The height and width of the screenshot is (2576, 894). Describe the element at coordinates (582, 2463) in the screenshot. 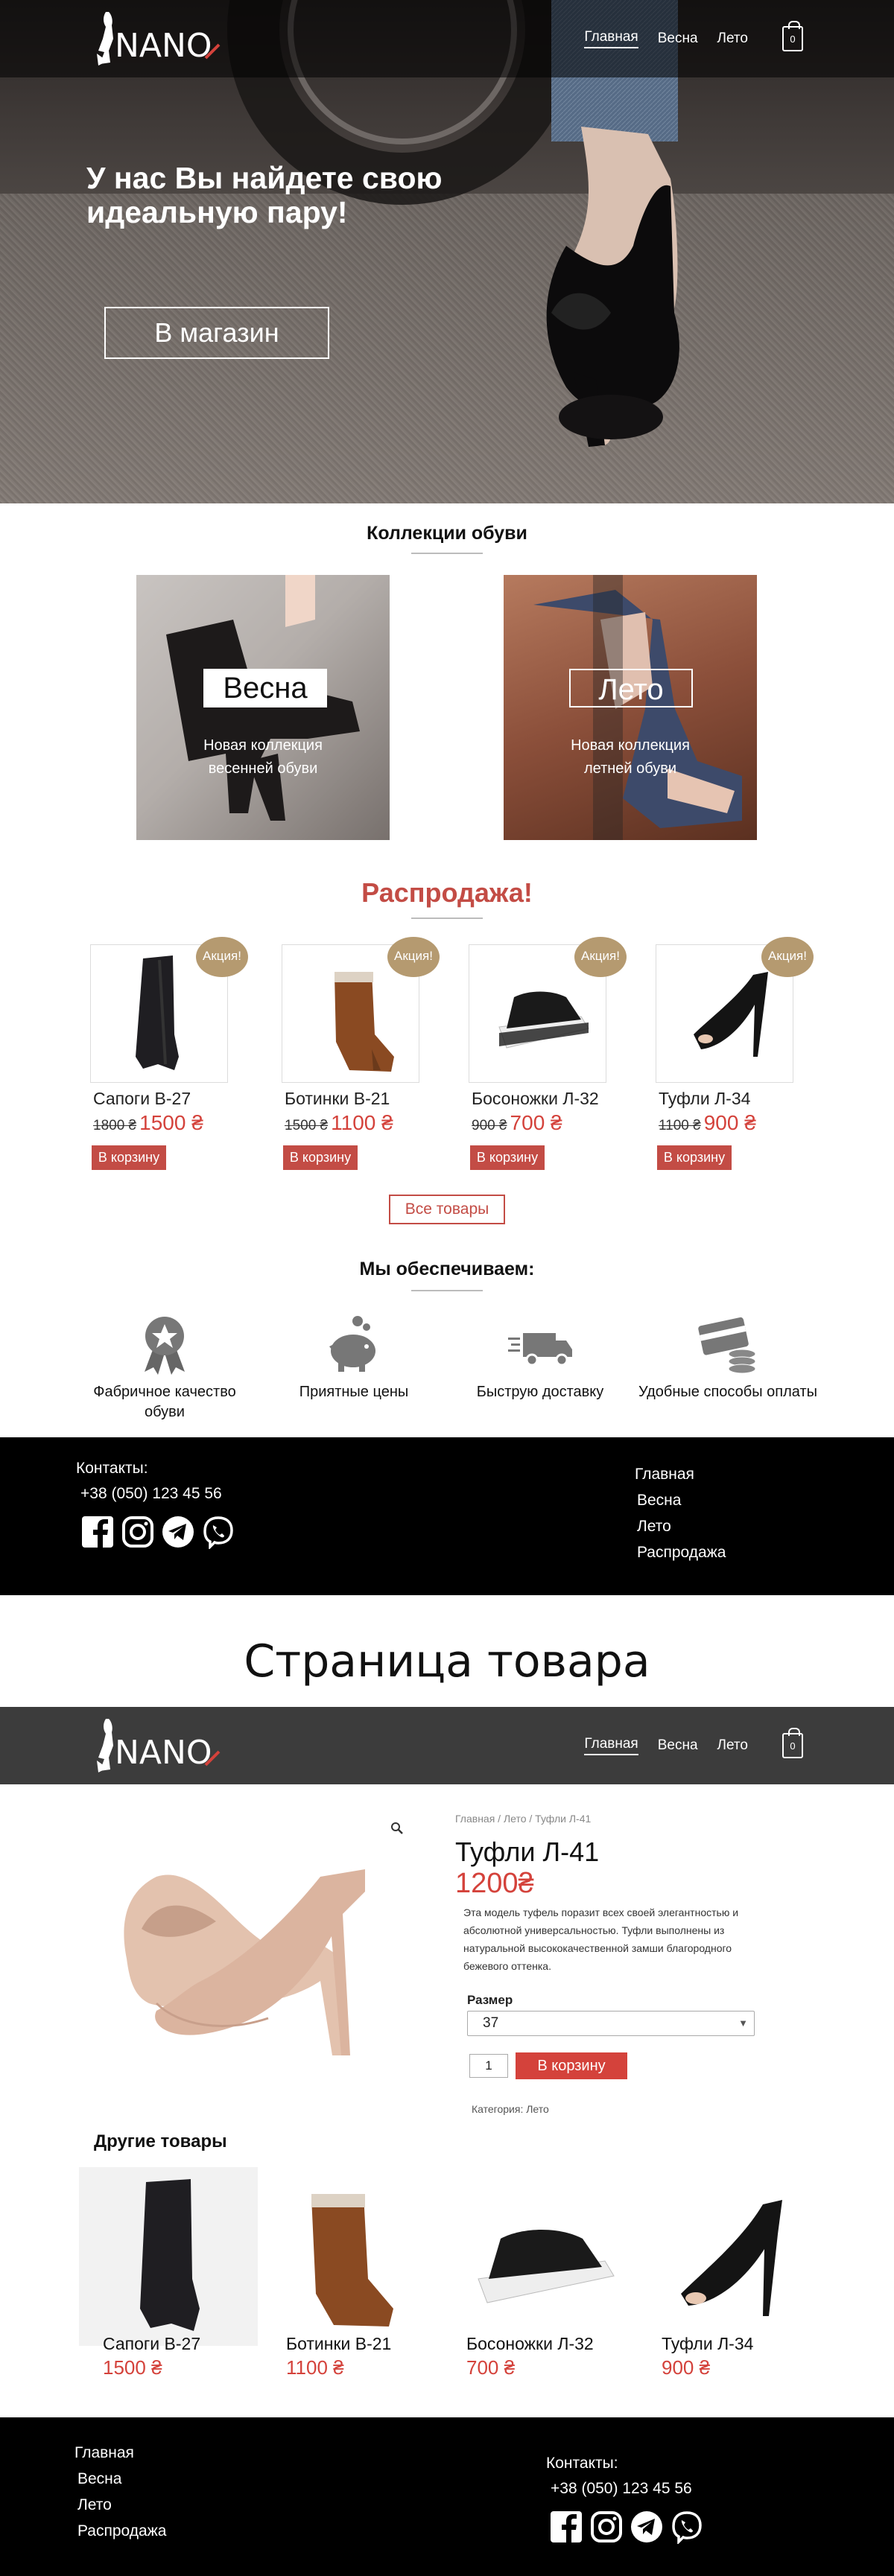

I see `footer-contacts-label: Контакты:` at that location.